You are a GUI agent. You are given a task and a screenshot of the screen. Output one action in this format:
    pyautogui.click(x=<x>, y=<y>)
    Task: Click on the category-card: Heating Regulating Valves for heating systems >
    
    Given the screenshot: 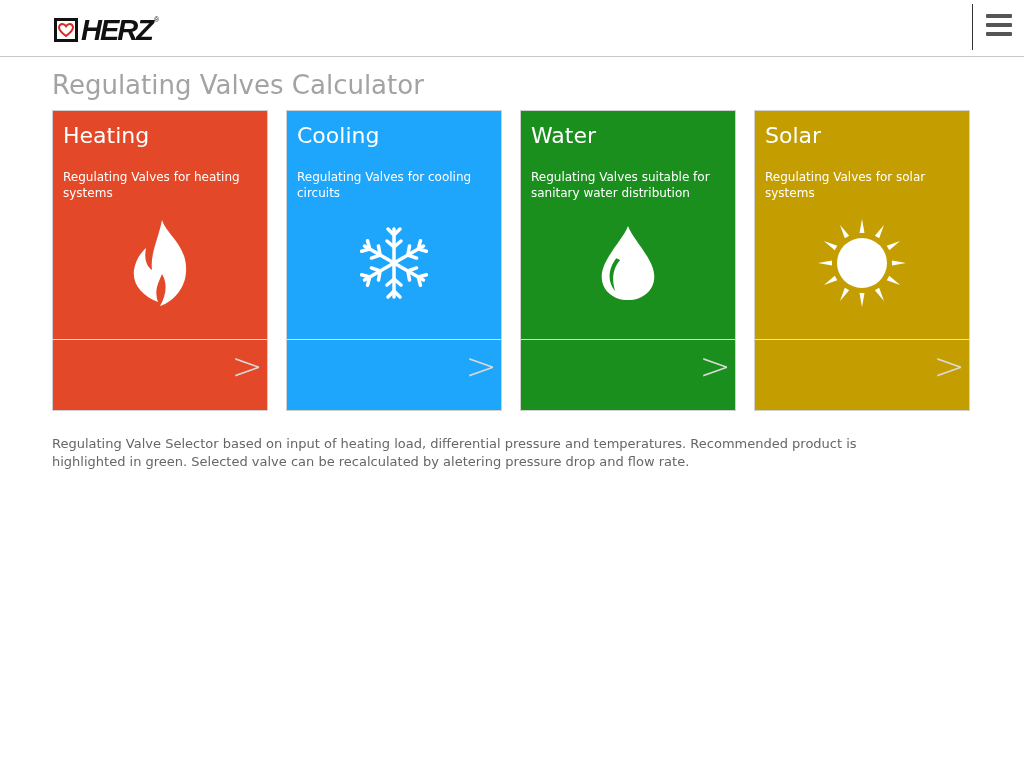 What is the action you would take?
    pyautogui.click(x=160, y=260)
    